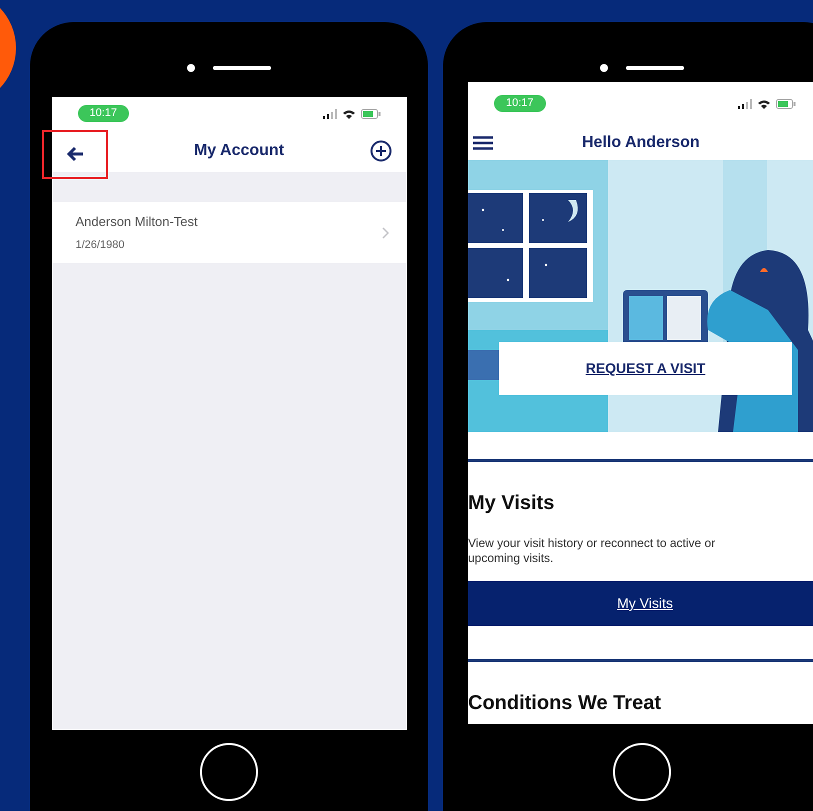 The image size is (813, 811). What do you see at coordinates (640, 603) in the screenshot?
I see `my-visits-button: My Visits` at bounding box center [640, 603].